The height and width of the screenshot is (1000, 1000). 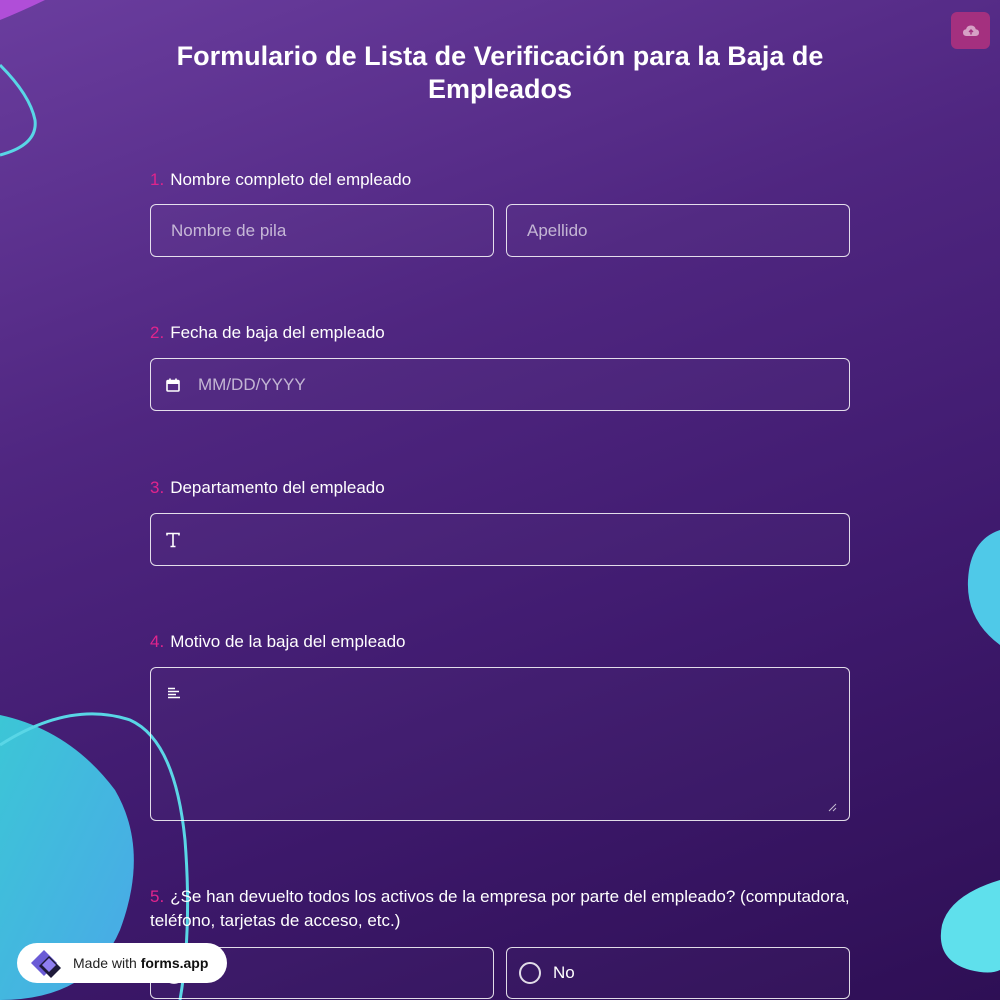 I want to click on question-1-text: Nombre completo del empleado, so click(x=291, y=179).